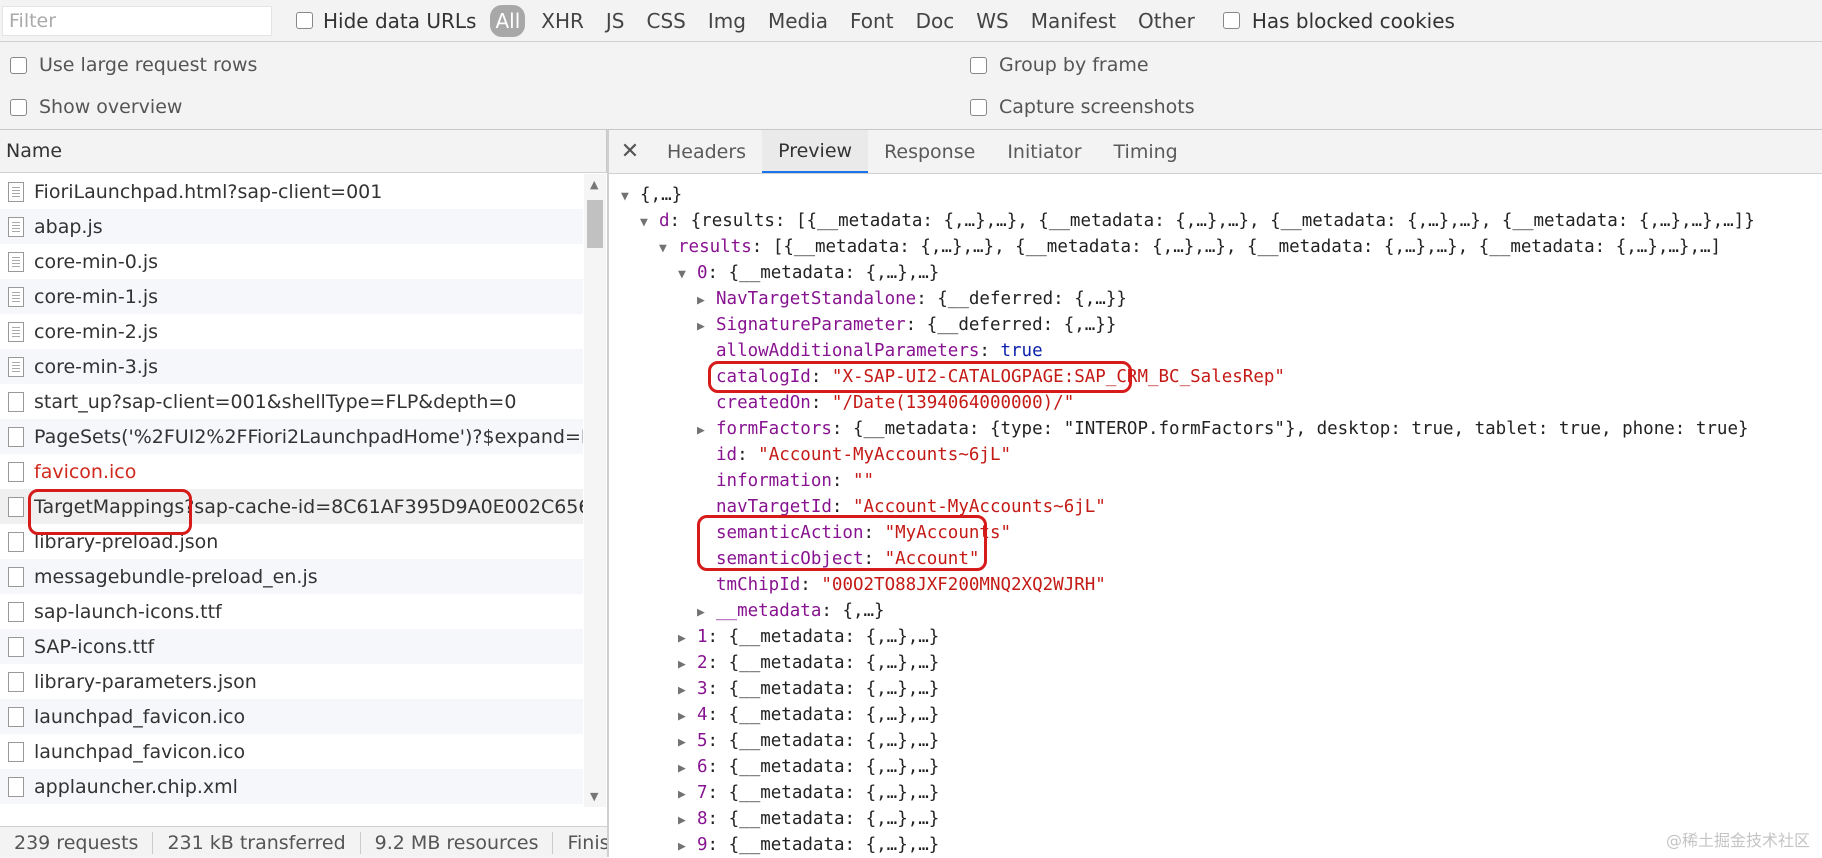 This screenshot has width=1822, height=858. I want to click on name-header-label: Name, so click(34, 151).